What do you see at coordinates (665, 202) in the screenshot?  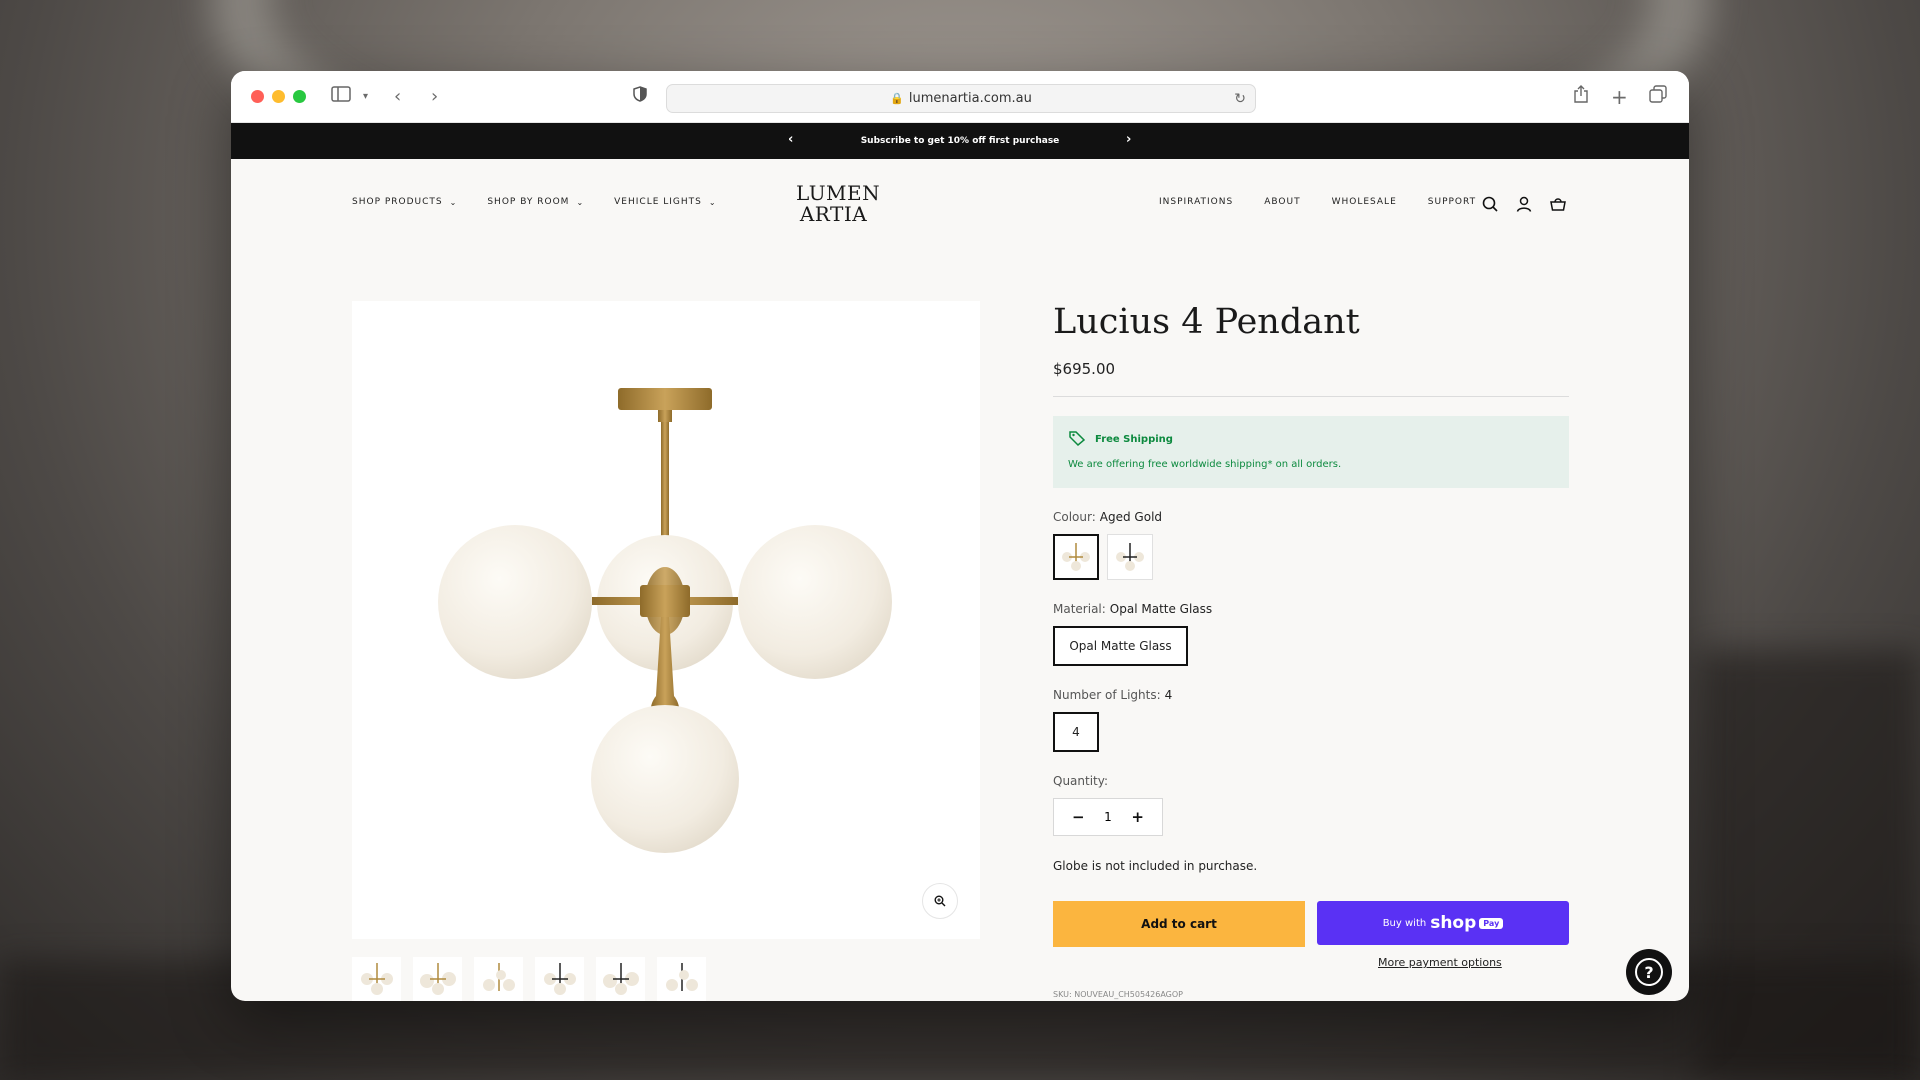 I see `nav-vehicle-lights: VEHICLE LIGHTS ⌄` at bounding box center [665, 202].